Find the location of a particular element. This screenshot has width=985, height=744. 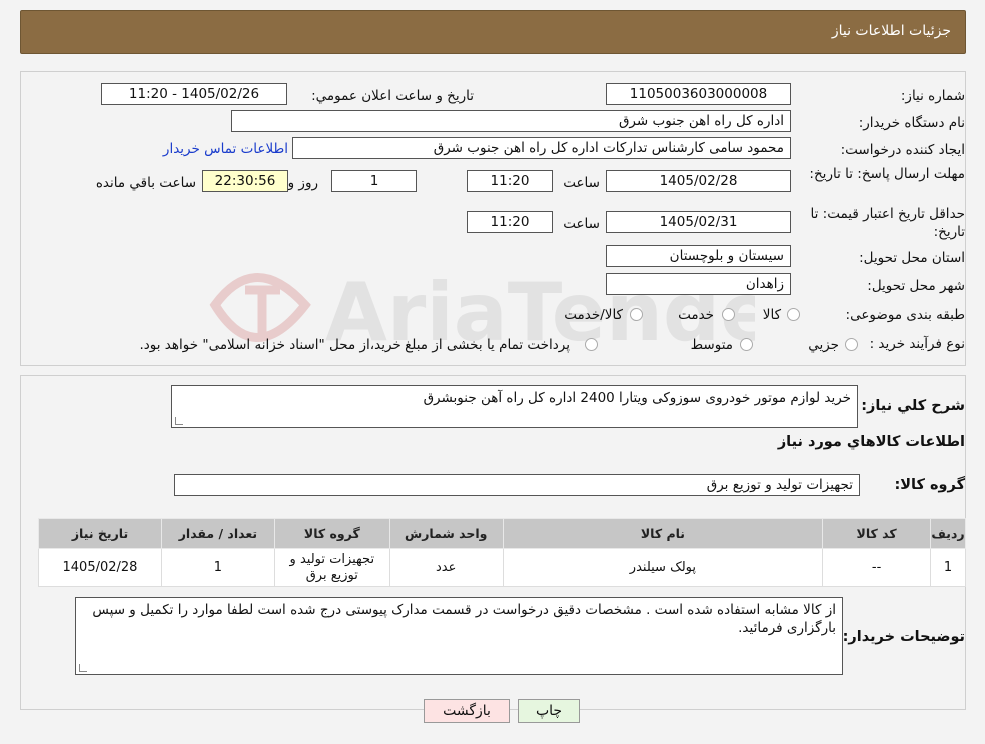

cell-quantity: 1 is located at coordinates (217, 567).